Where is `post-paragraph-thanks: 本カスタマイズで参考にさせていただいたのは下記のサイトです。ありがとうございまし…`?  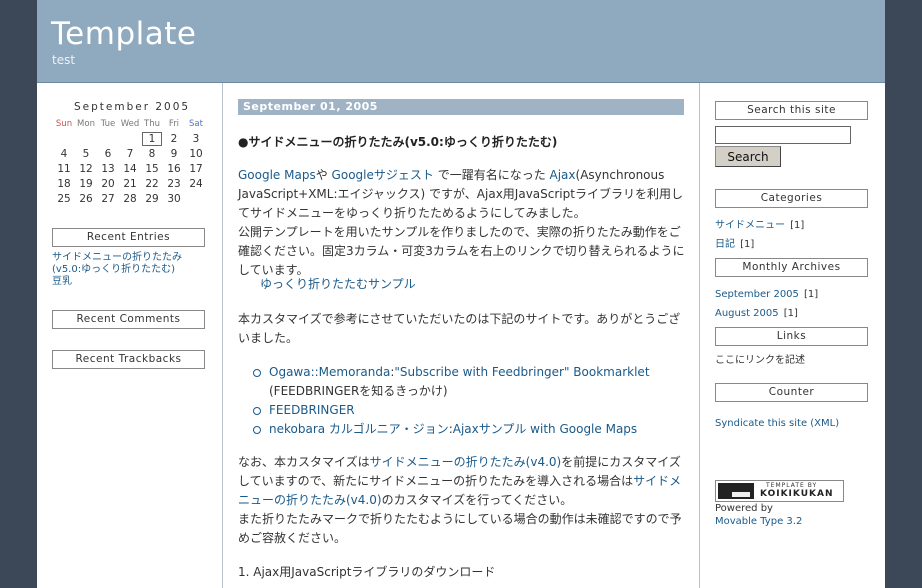 post-paragraph-thanks: 本カスタマイズで参考にさせていただいたのは下記のサイトです。ありがとうございまし… is located at coordinates (459, 328).